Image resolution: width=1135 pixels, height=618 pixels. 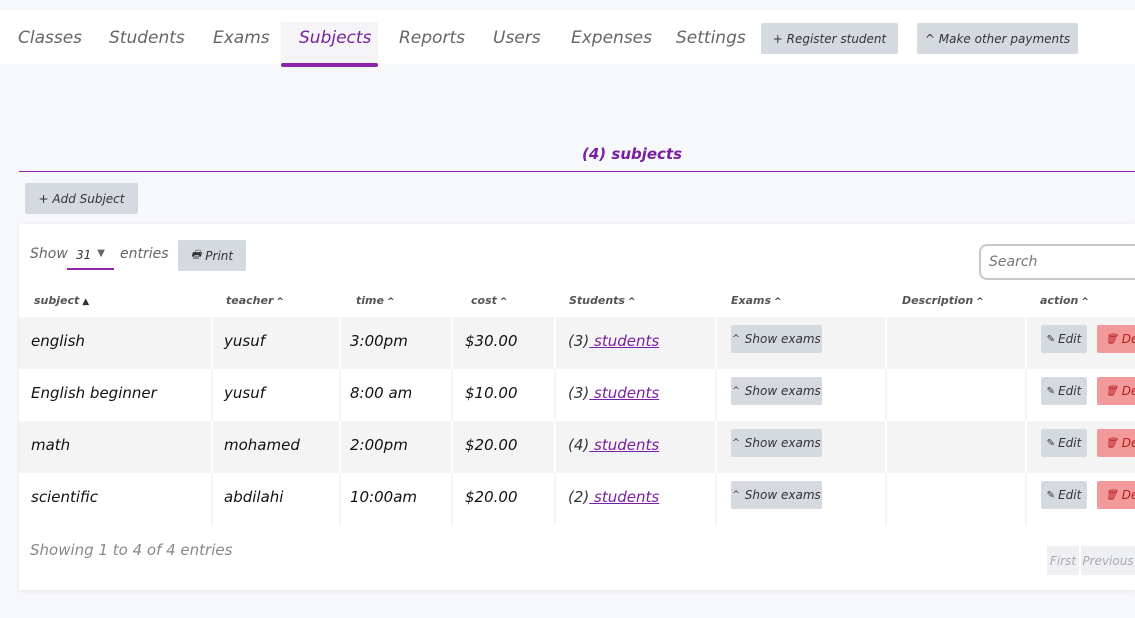 I want to click on register-student-button: + Register student, so click(x=829, y=38).